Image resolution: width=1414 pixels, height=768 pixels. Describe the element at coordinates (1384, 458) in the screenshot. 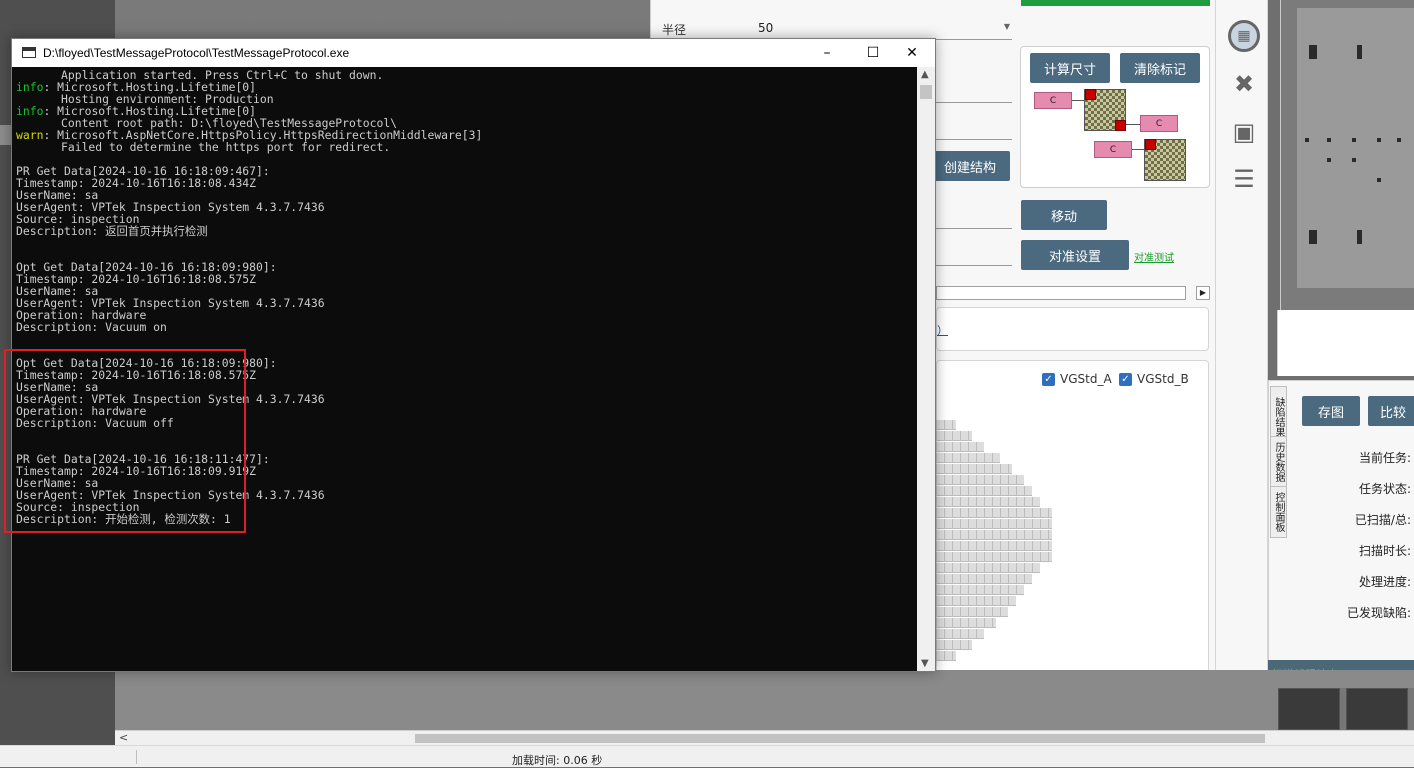

I see `current-task-label: 当前任务:` at that location.